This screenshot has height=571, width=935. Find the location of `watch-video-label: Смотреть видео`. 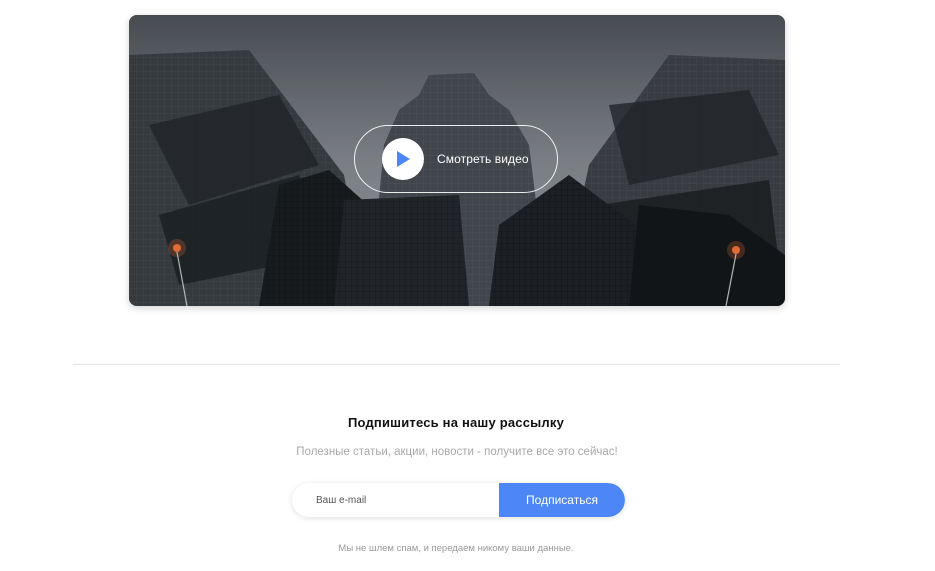

watch-video-label: Смотреть видео is located at coordinates (483, 159).